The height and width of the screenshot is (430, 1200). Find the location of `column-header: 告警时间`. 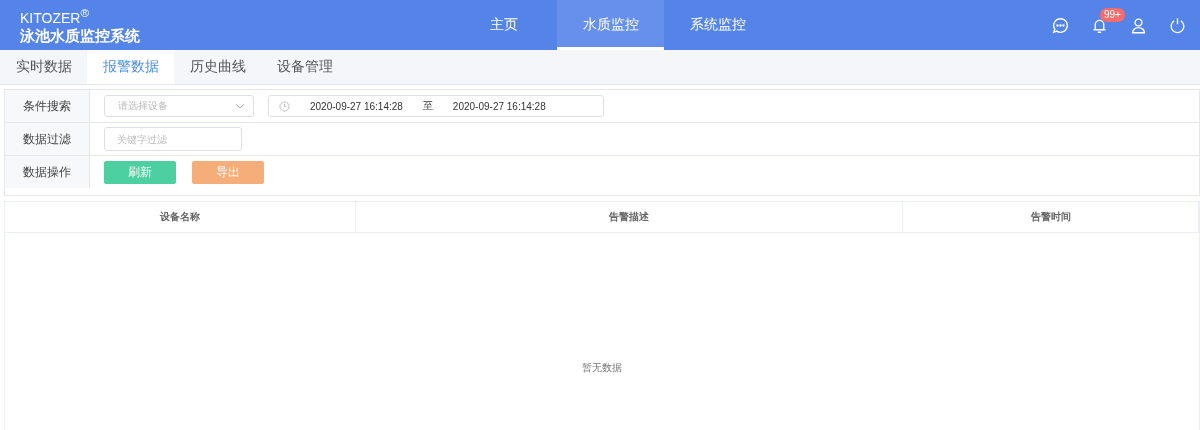

column-header: 告警时间 is located at coordinates (1051, 217).